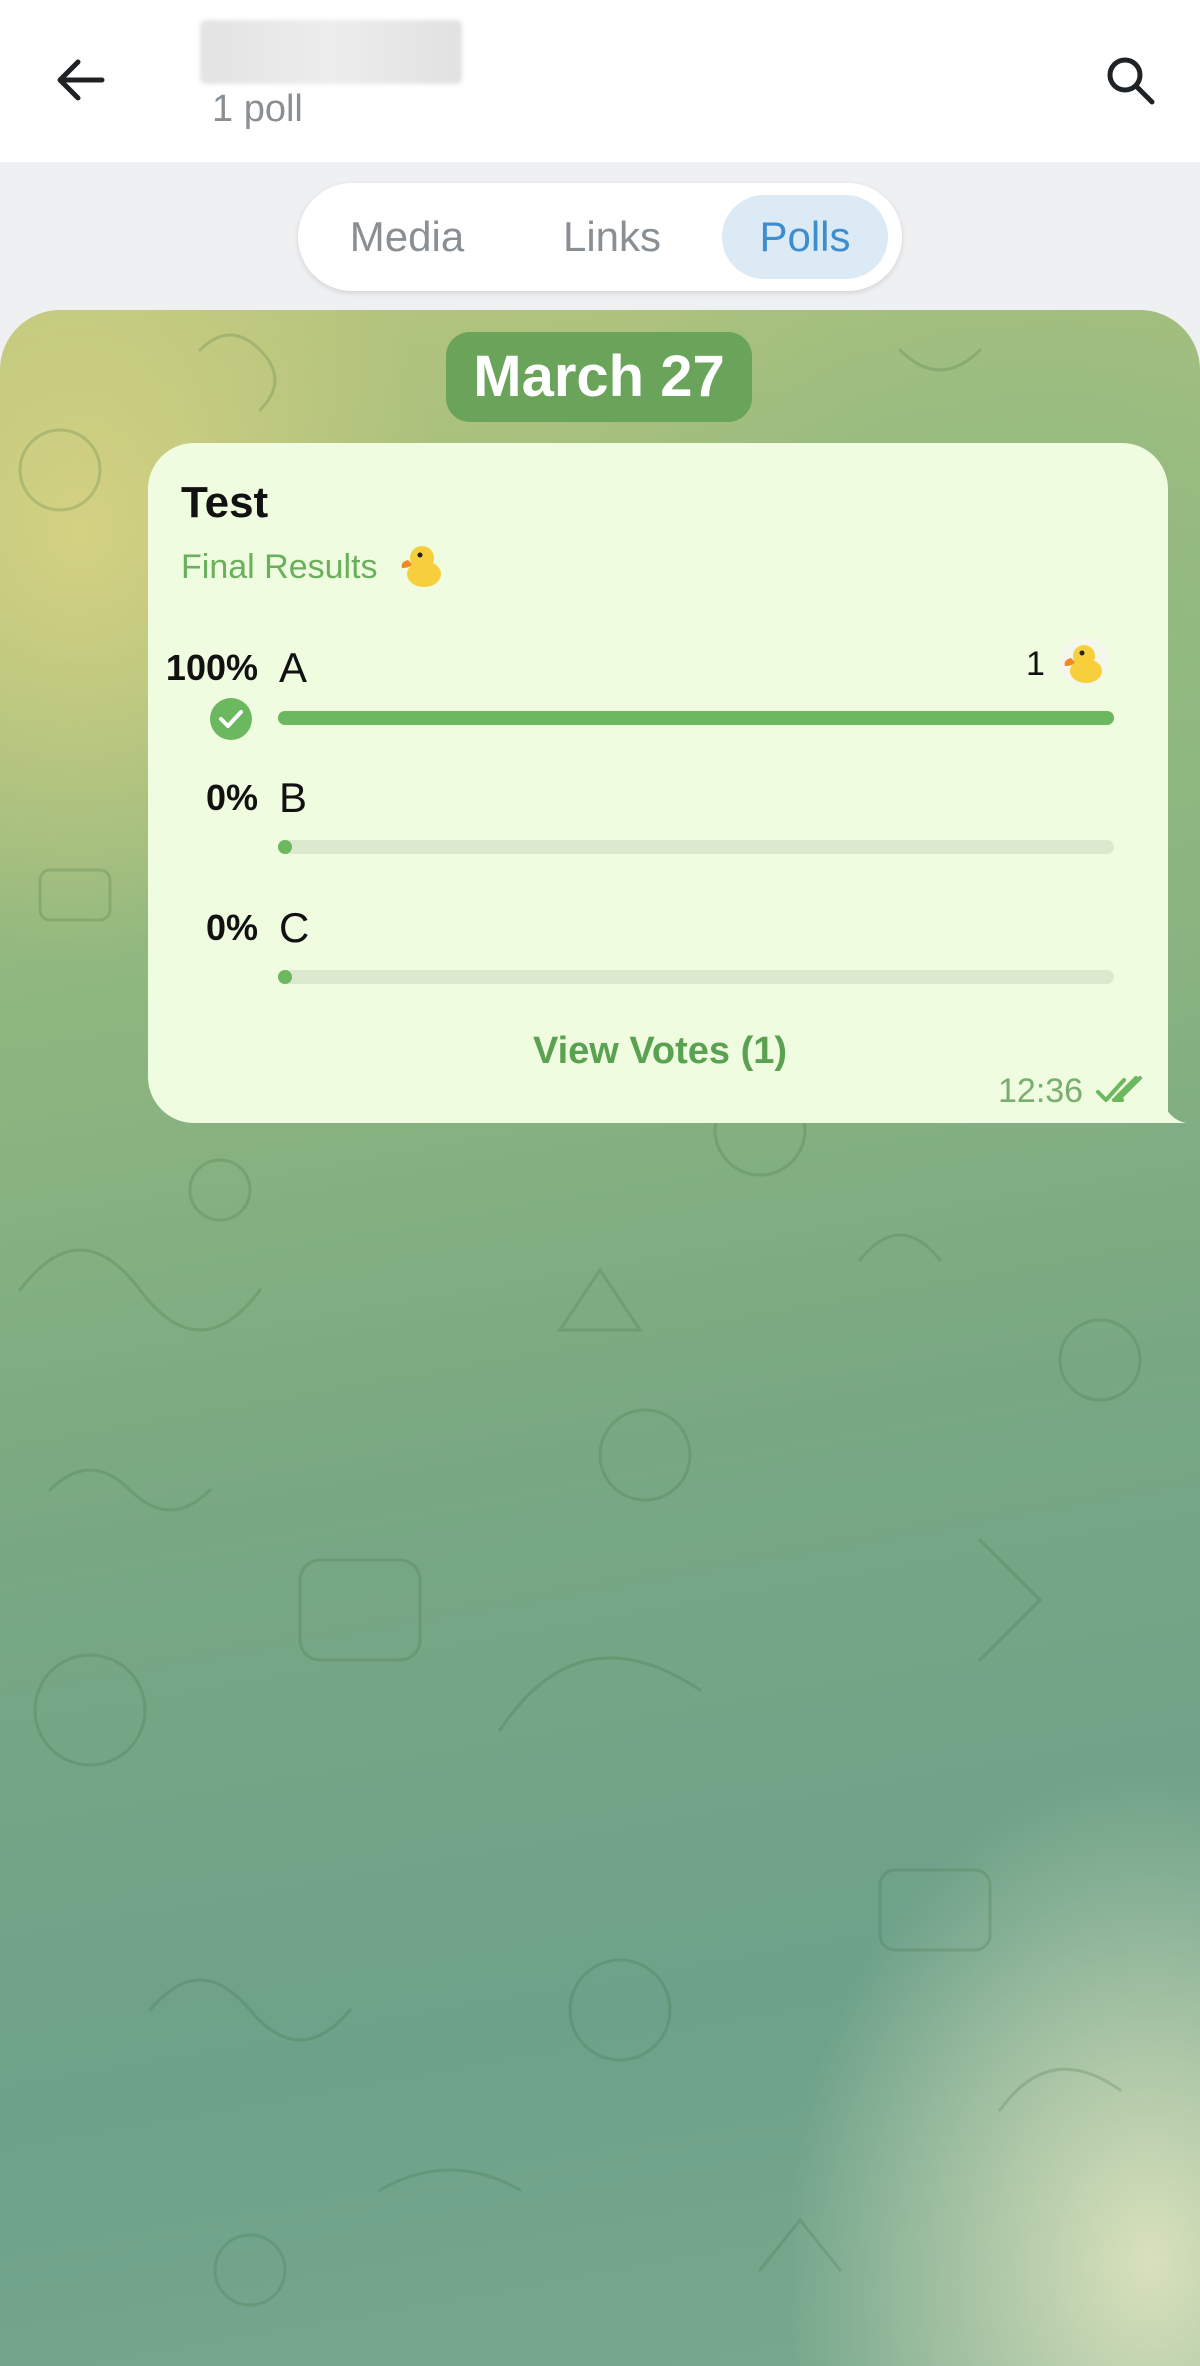 This screenshot has width=1200, height=2366. Describe the element at coordinates (231, 719) in the screenshot. I see `check-circle-icon` at that location.